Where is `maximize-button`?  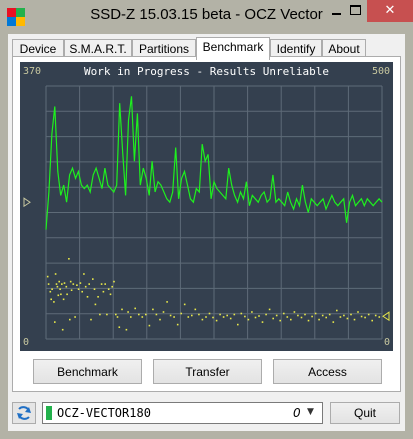
maximize-button is located at coordinates (358, 11).